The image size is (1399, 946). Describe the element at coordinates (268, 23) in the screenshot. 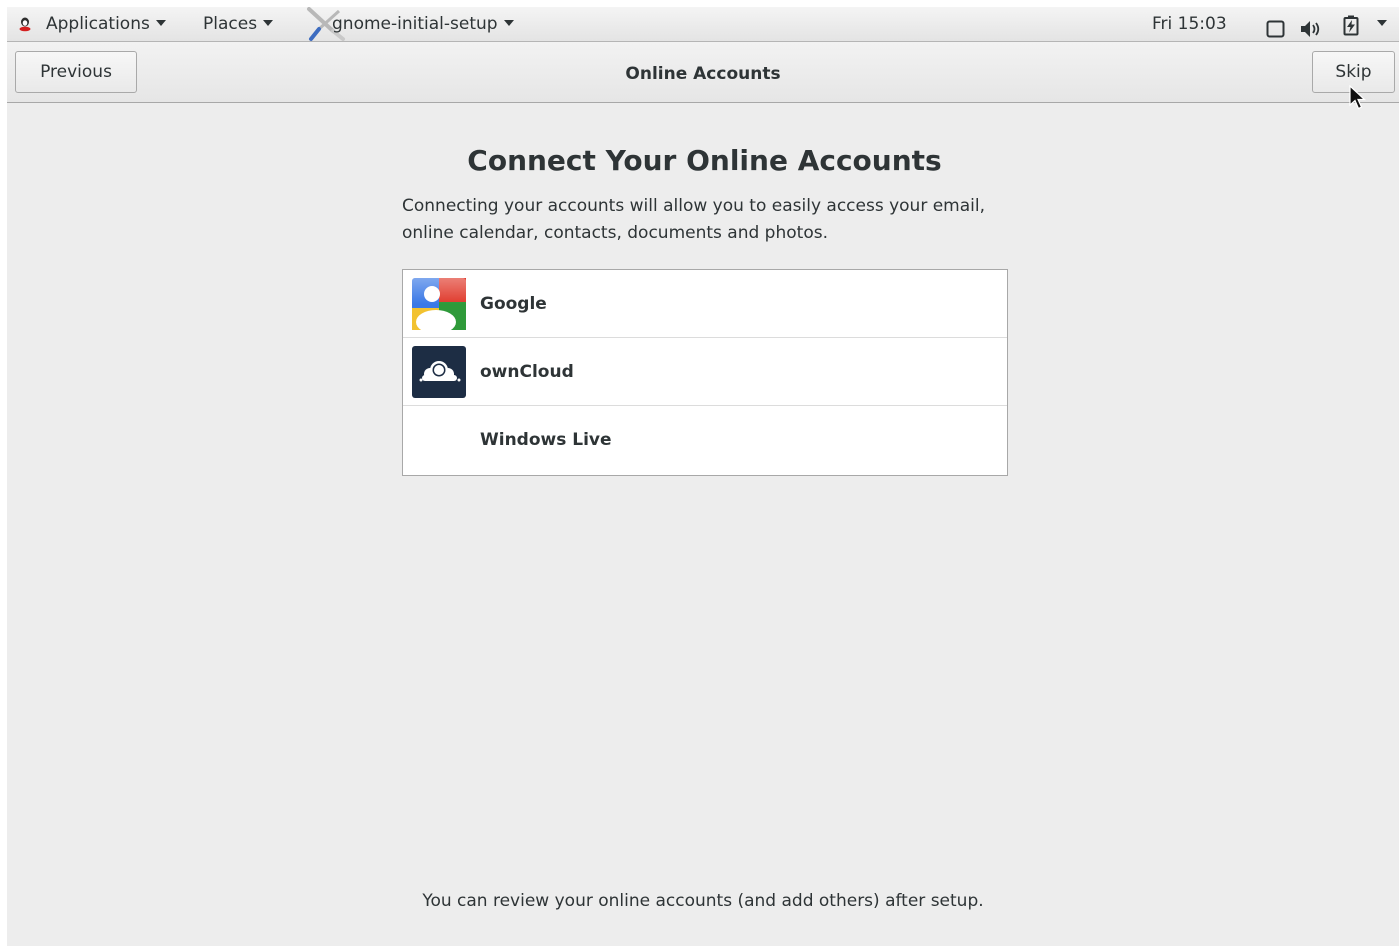

I see `places-arrow-icon` at that location.